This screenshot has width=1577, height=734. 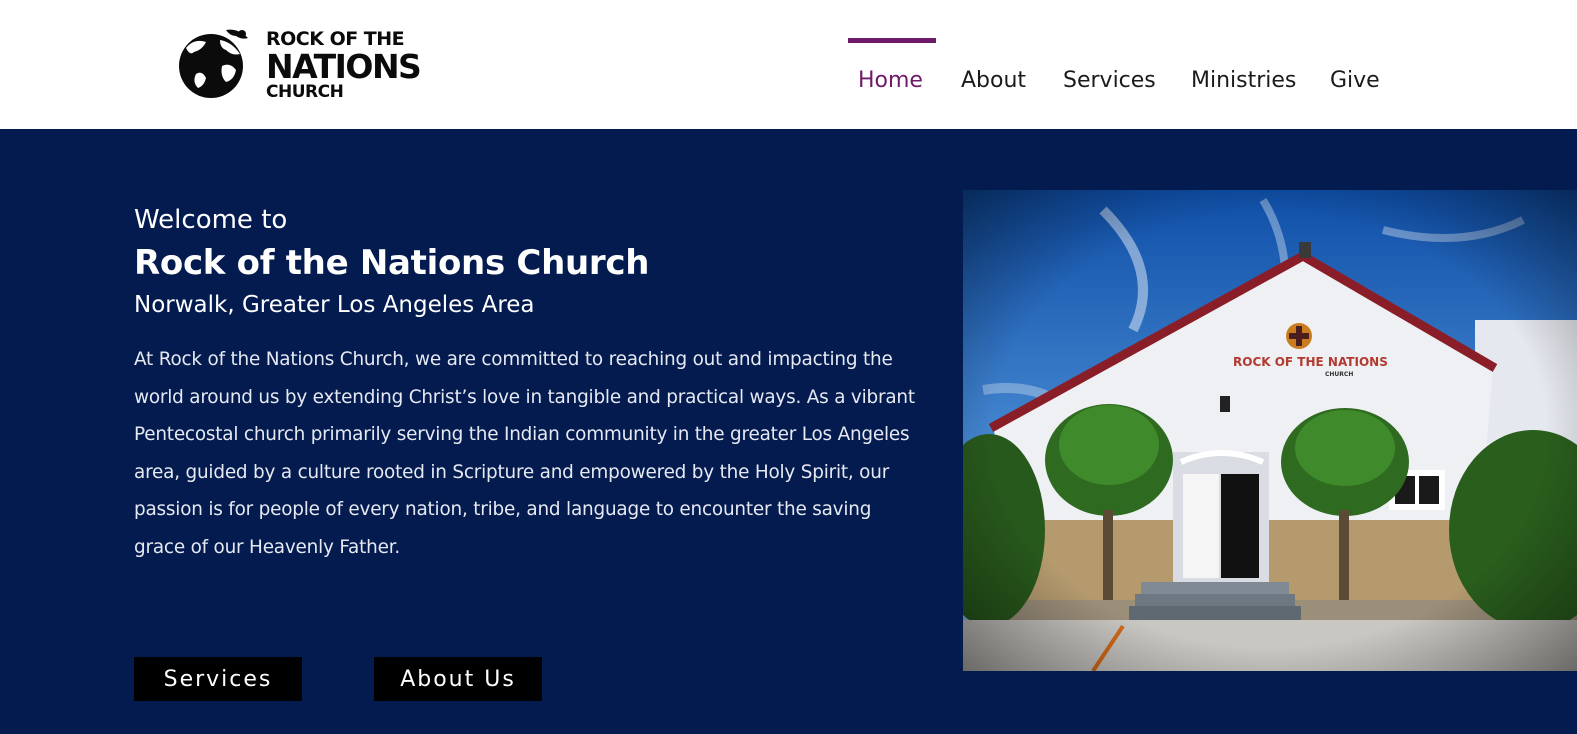 What do you see at coordinates (218, 679) in the screenshot?
I see `services-button: Services` at bounding box center [218, 679].